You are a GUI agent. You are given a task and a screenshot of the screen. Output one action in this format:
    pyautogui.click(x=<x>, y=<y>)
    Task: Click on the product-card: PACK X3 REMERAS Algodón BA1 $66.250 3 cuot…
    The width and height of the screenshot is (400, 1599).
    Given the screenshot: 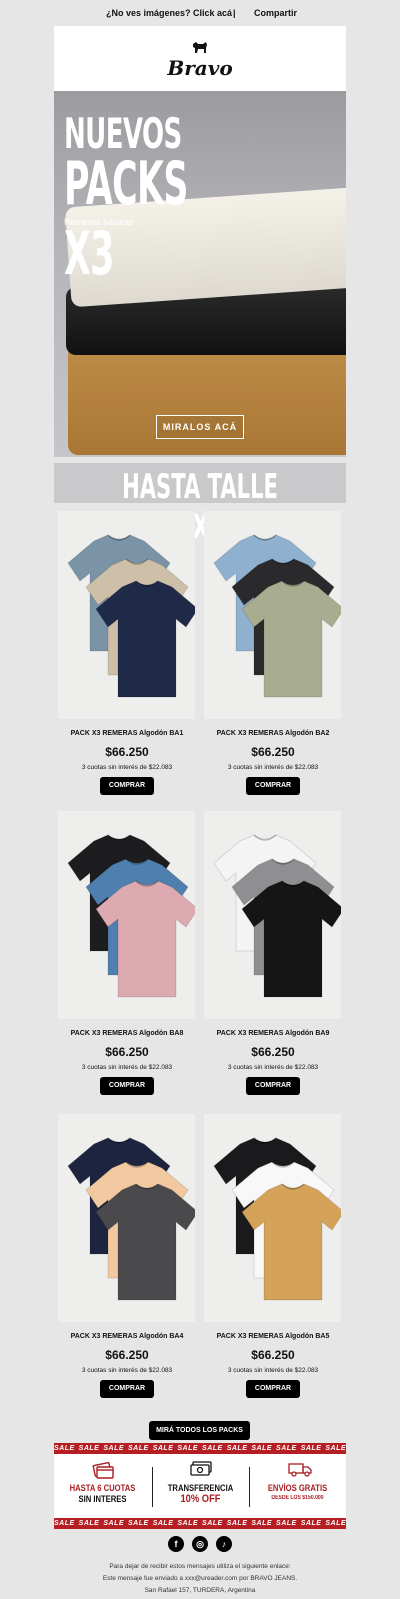 What is the action you would take?
    pyautogui.click(x=127, y=656)
    